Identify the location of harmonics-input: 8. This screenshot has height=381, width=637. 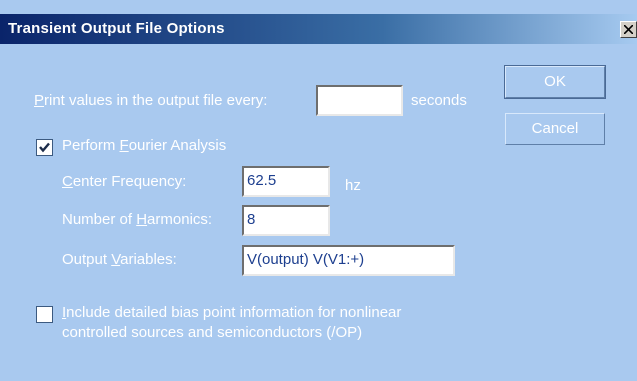
(286, 220).